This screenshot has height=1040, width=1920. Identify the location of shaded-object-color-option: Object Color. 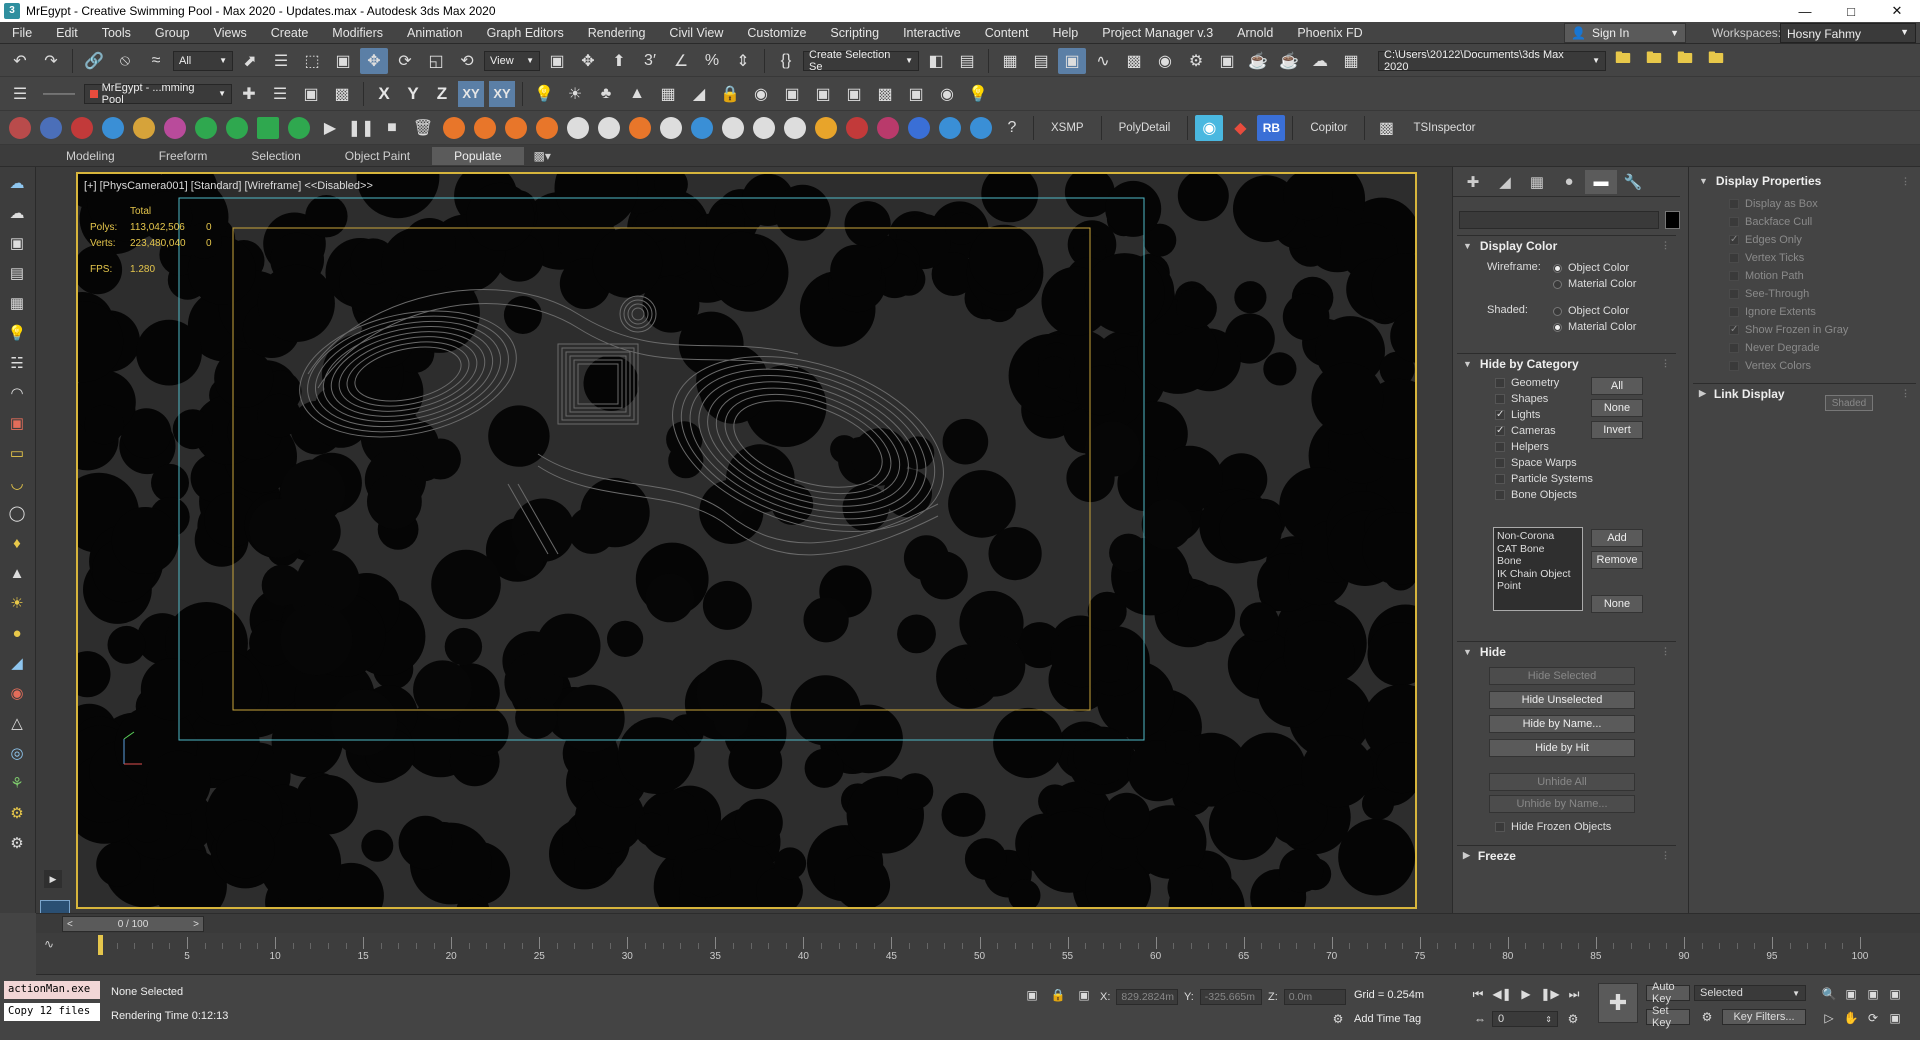
(1591, 311).